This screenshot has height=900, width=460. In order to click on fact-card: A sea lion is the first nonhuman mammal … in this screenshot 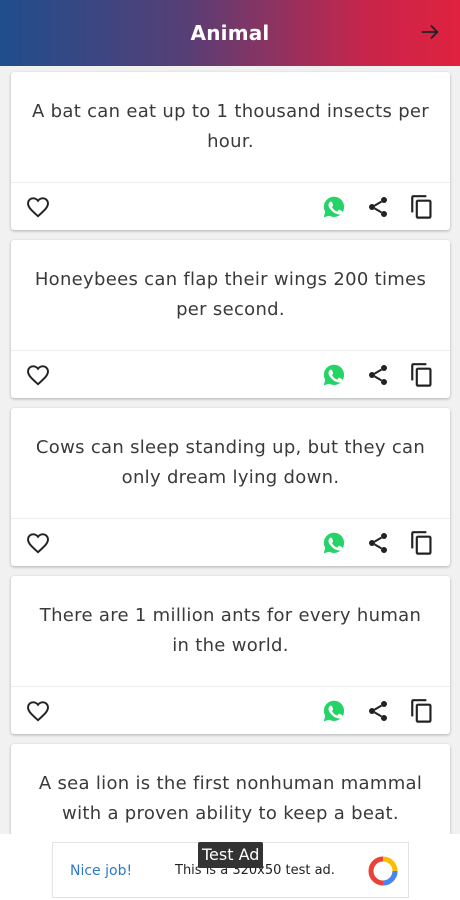, I will do `click(230, 789)`.